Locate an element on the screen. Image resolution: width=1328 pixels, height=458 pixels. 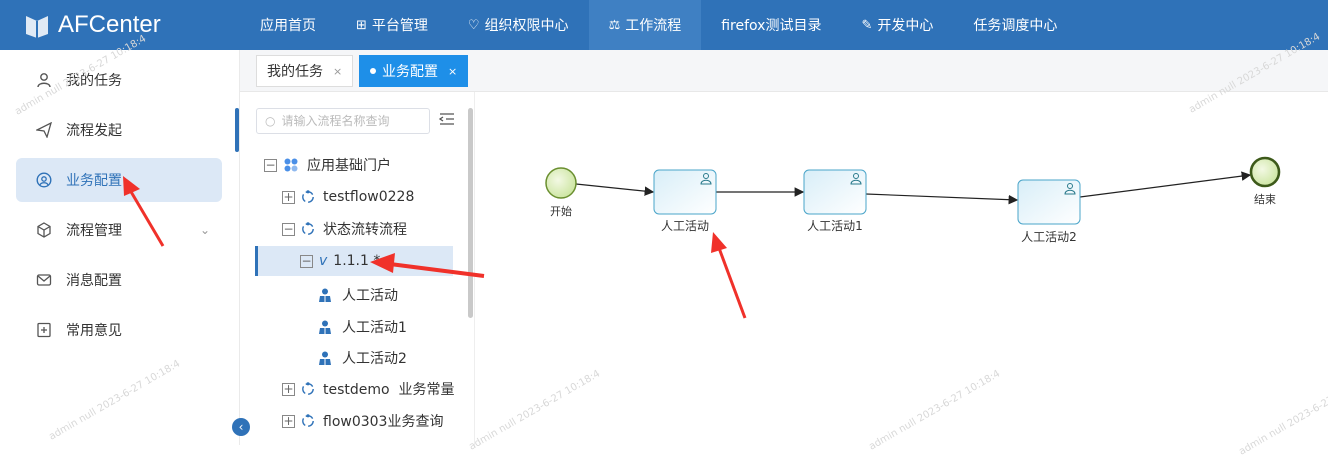
tree-node-label: 人工活动 is located at coordinates (370, 296).